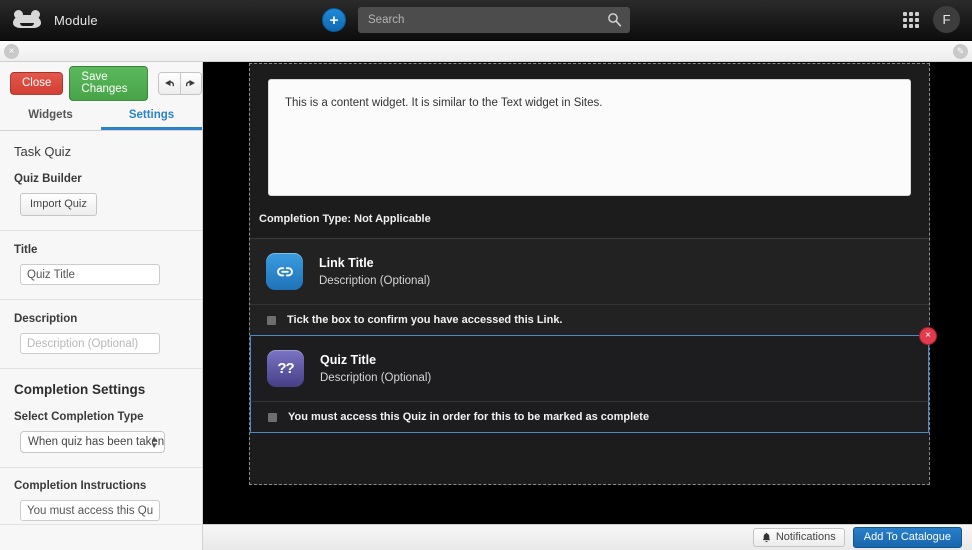 This screenshot has width=972, height=550. I want to click on undo-arrow-icon, so click(169, 83).